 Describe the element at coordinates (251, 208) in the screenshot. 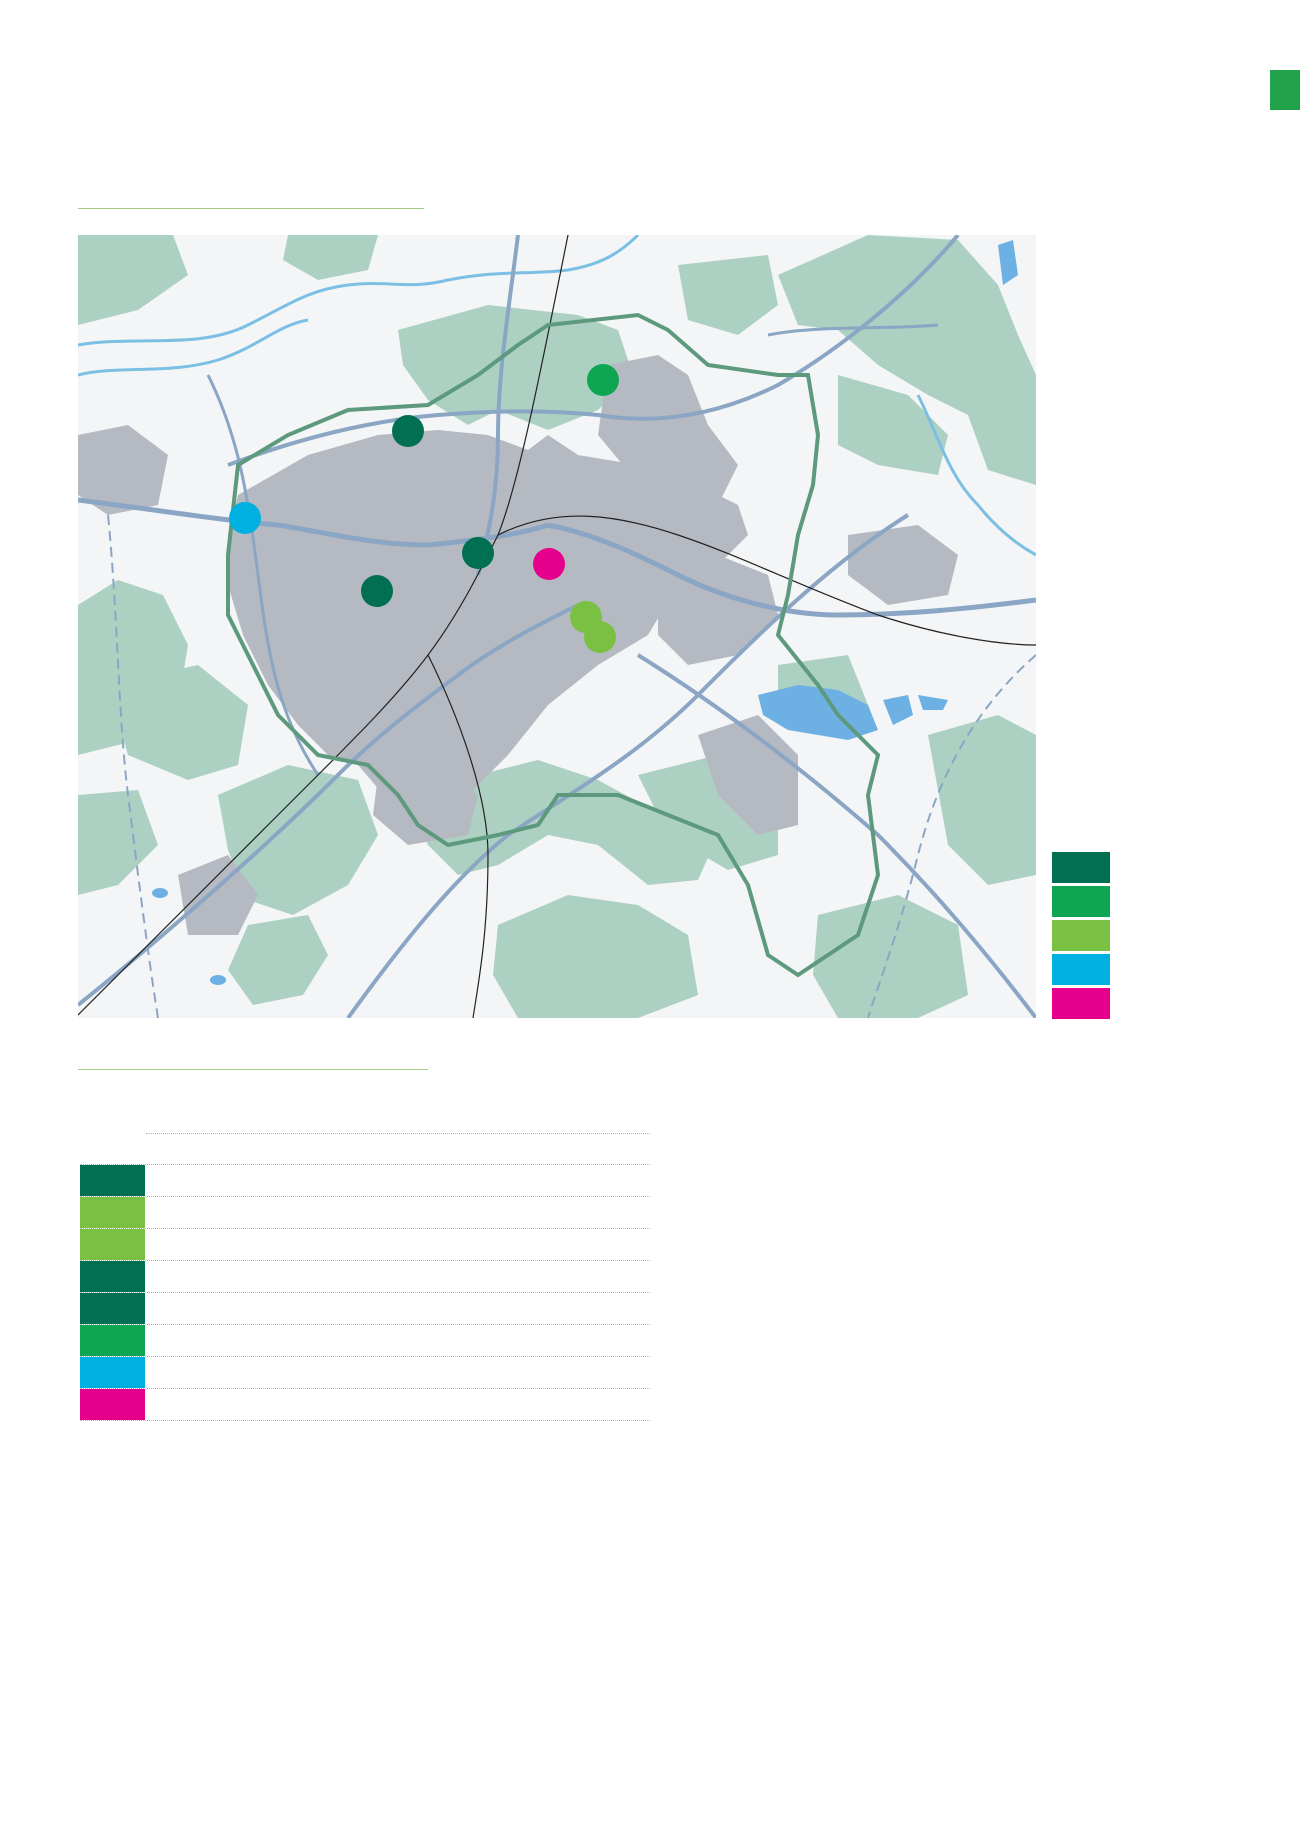

I see `map-title-rule` at that location.